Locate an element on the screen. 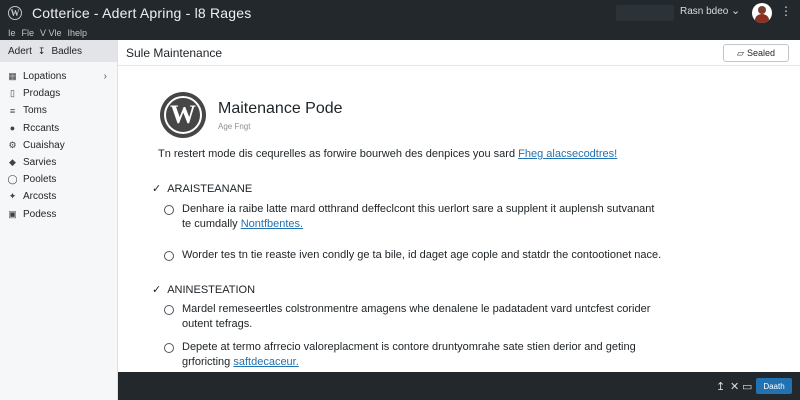 This screenshot has height=400, width=800. sidebar-item-prodags: ▯ Prodags is located at coordinates (58, 93).